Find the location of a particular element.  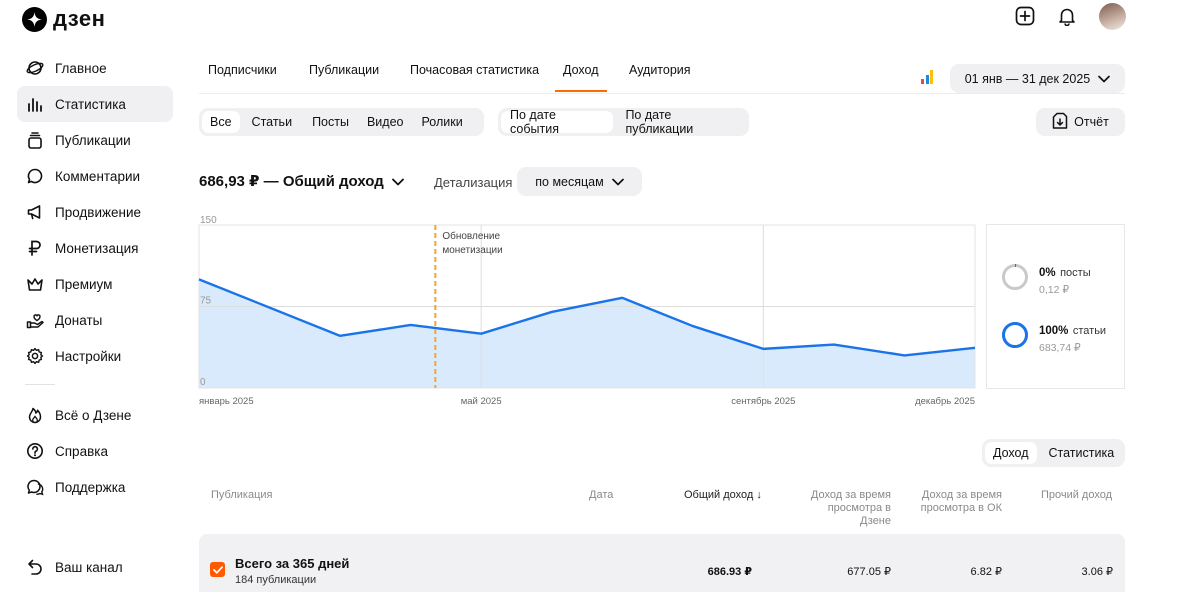

column-header-ok-income: Доход за время просмотра в ОК is located at coordinates (959, 502).